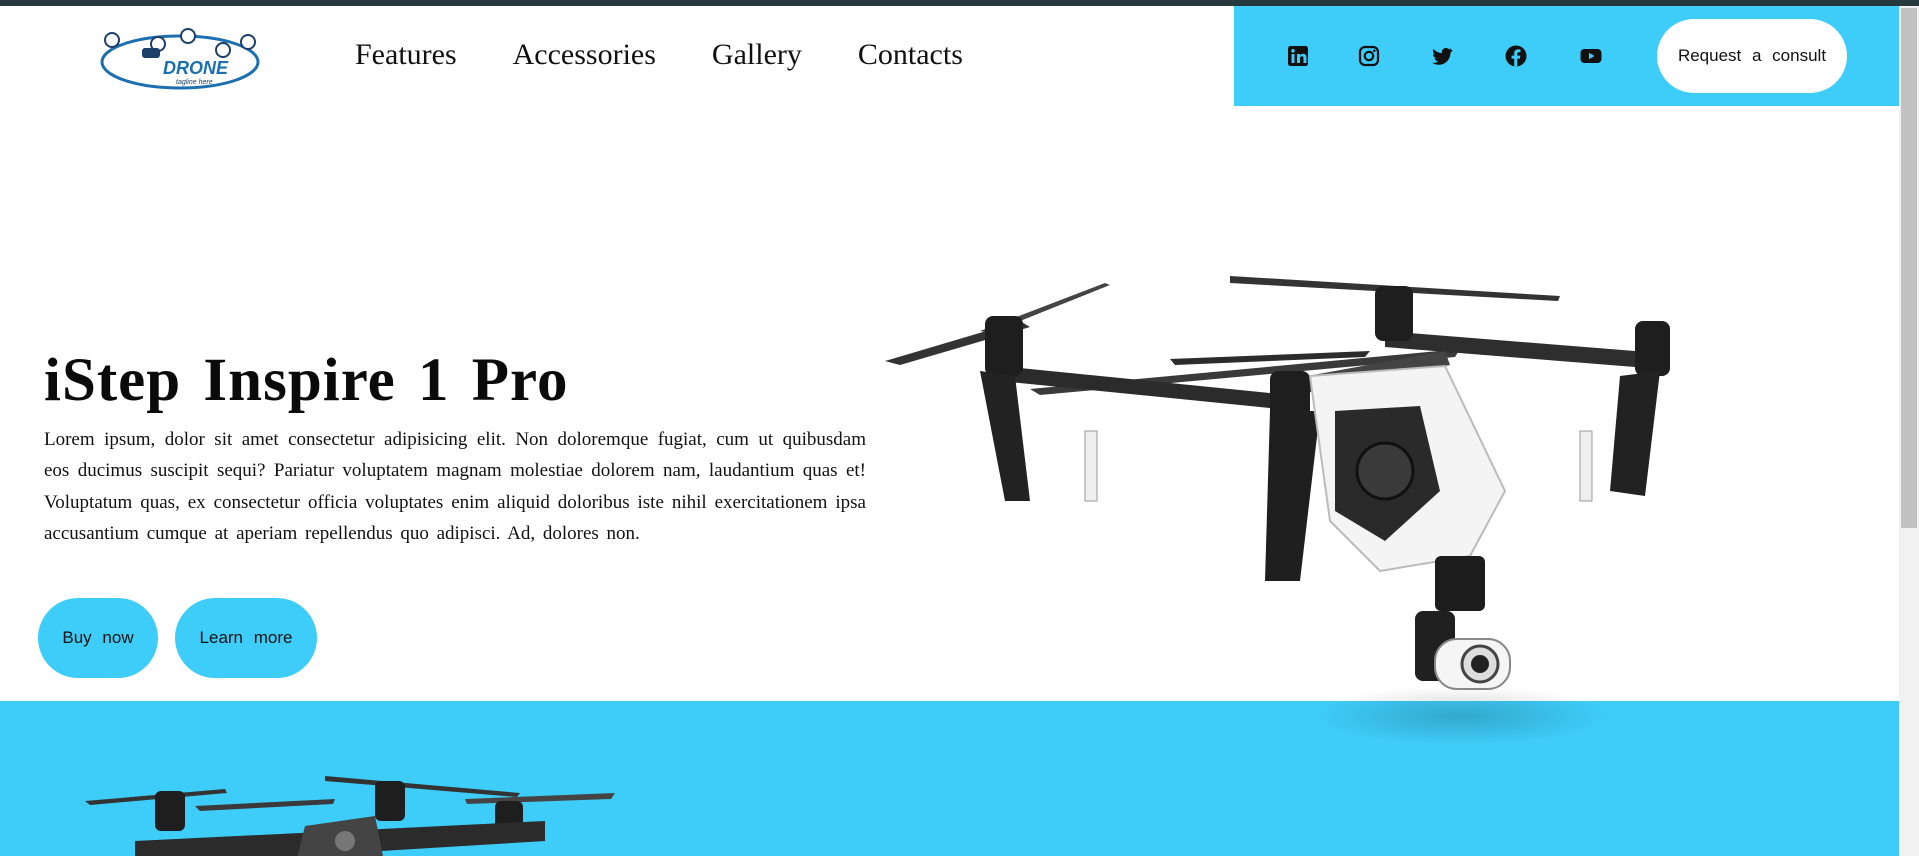  What do you see at coordinates (1516, 56) in the screenshot?
I see `facebook-icon` at bounding box center [1516, 56].